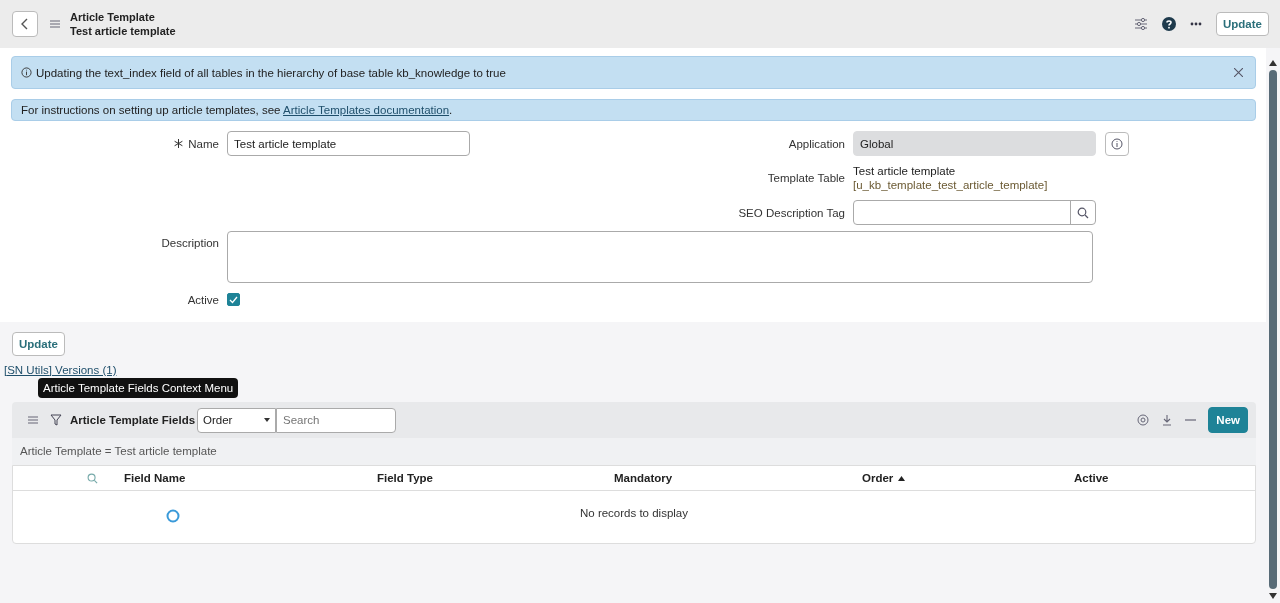 This screenshot has width=1280, height=603. What do you see at coordinates (237, 420) in the screenshot?
I see `sort-field-dropdown: Order` at bounding box center [237, 420].